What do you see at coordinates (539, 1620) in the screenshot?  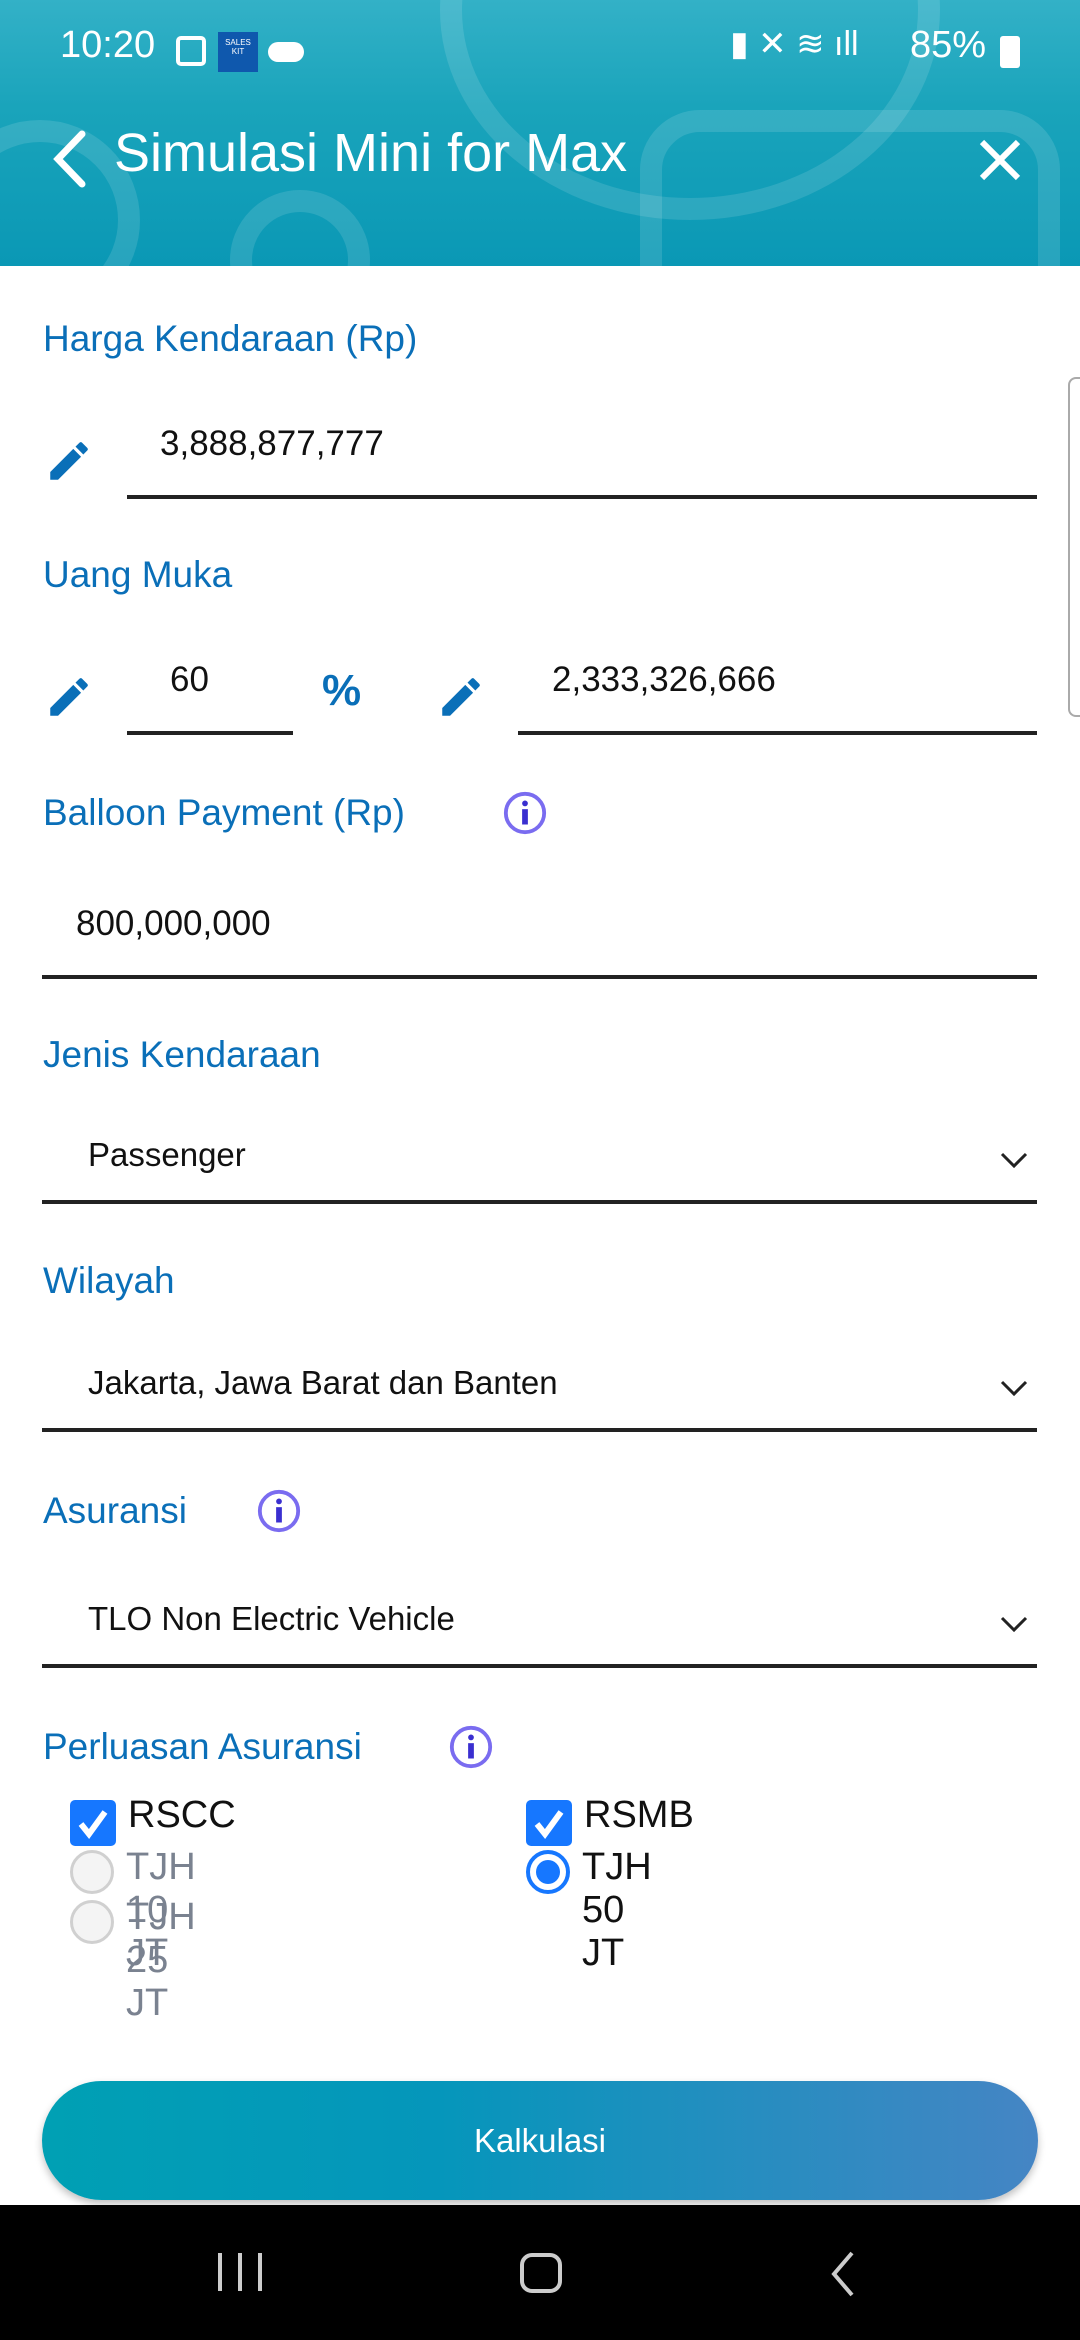 I see `asuransi-dropdown: TLO Non Electric Vehicle` at bounding box center [539, 1620].